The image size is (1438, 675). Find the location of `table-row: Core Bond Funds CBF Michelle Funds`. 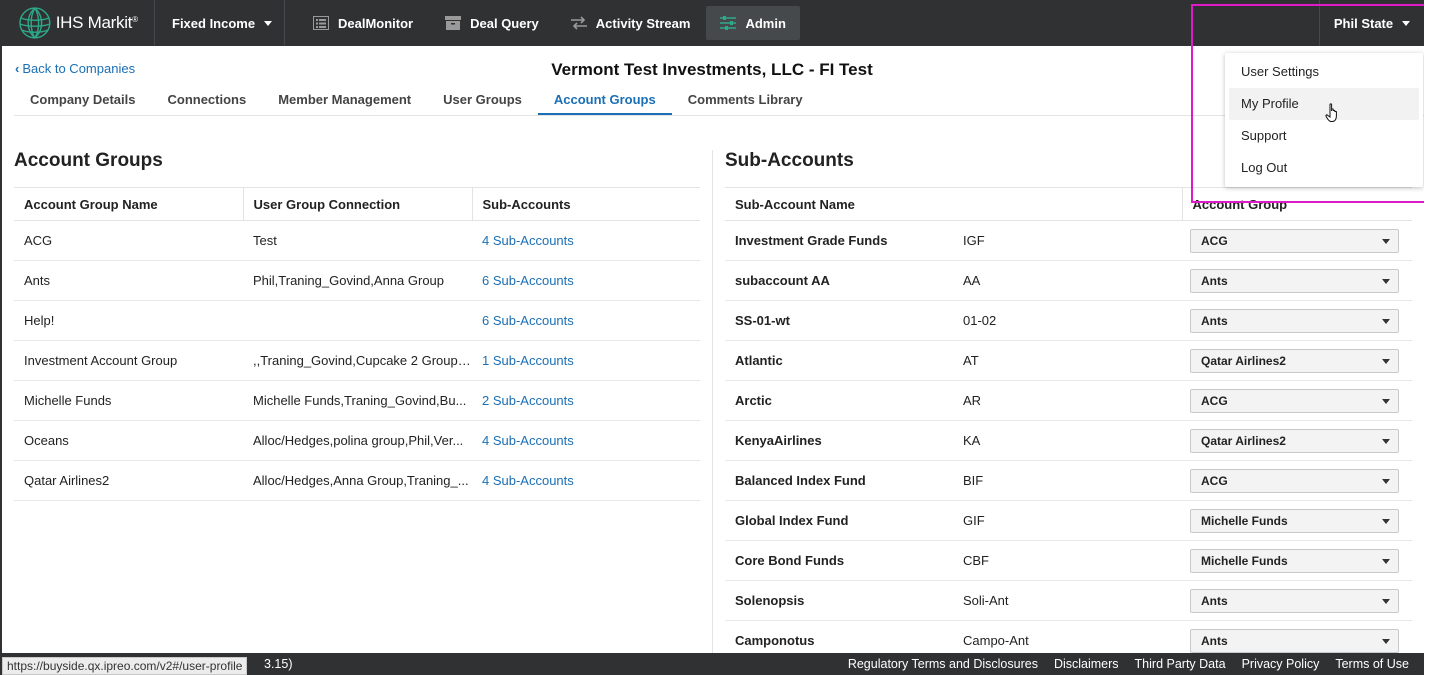

table-row: Core Bond Funds CBF Michelle Funds is located at coordinates (1068, 560).